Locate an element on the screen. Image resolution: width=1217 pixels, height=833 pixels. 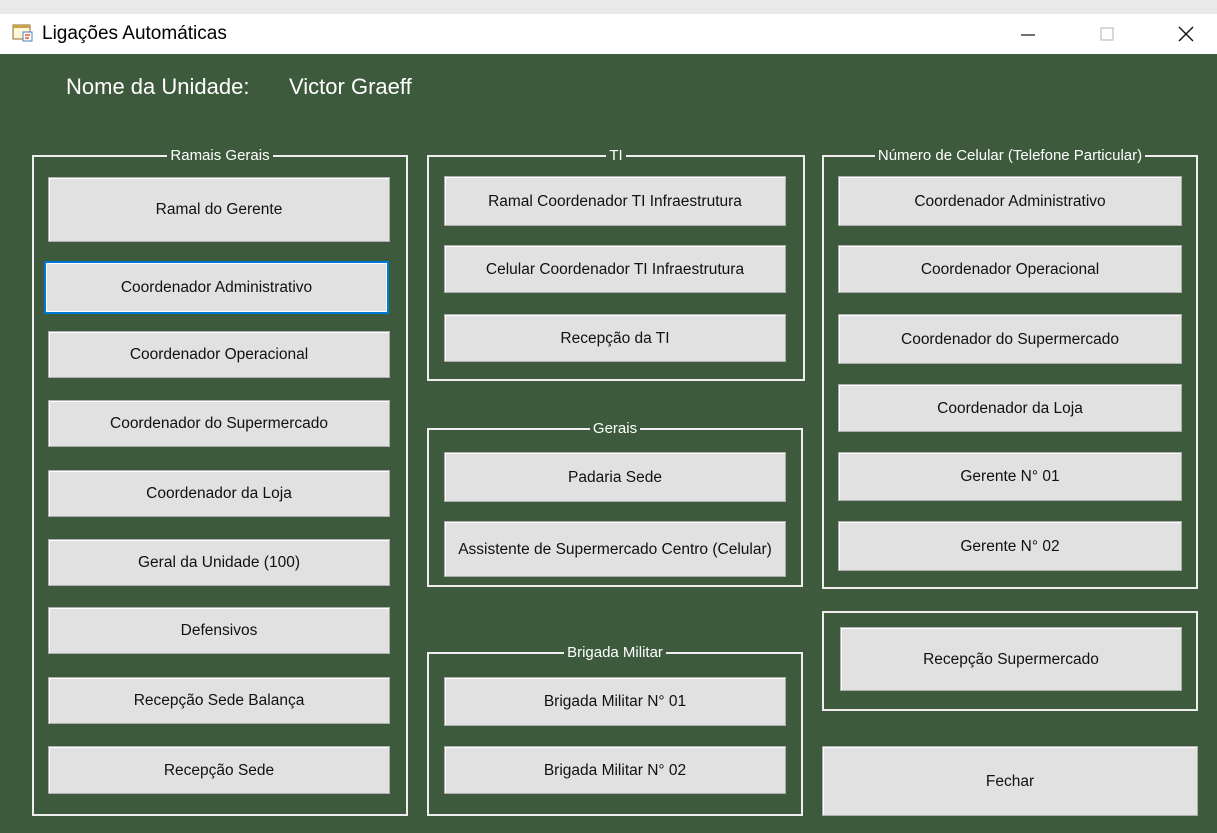
close-button is located at coordinates (1186, 34).